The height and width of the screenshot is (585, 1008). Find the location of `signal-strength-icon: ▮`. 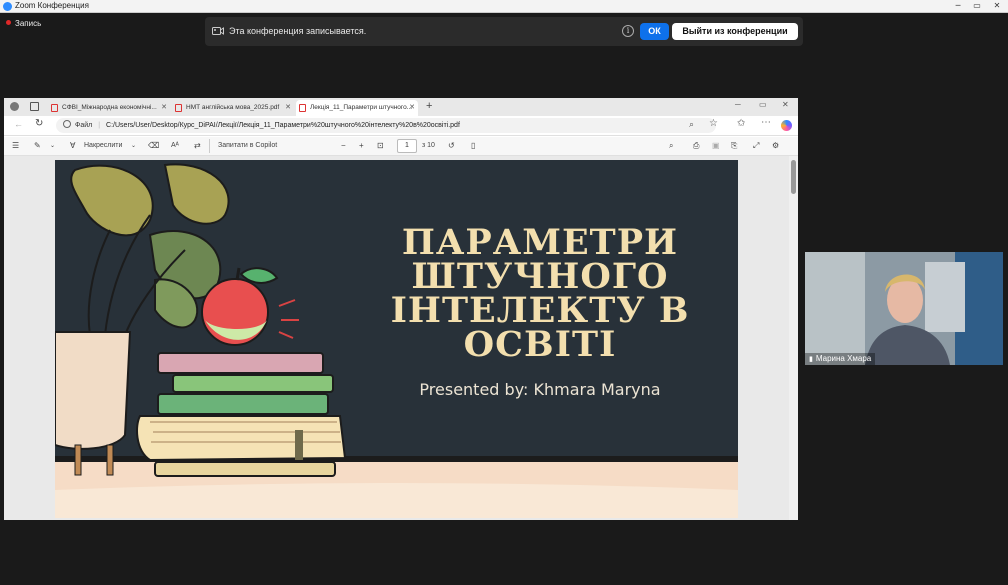

signal-strength-icon: ▮ is located at coordinates (811, 359).